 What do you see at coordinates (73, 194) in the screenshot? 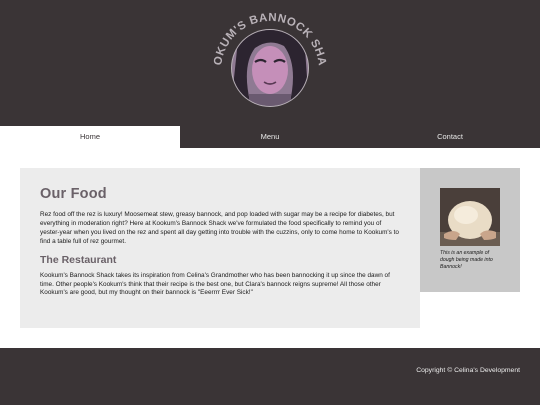
I see `page-title: Our Food` at bounding box center [73, 194].